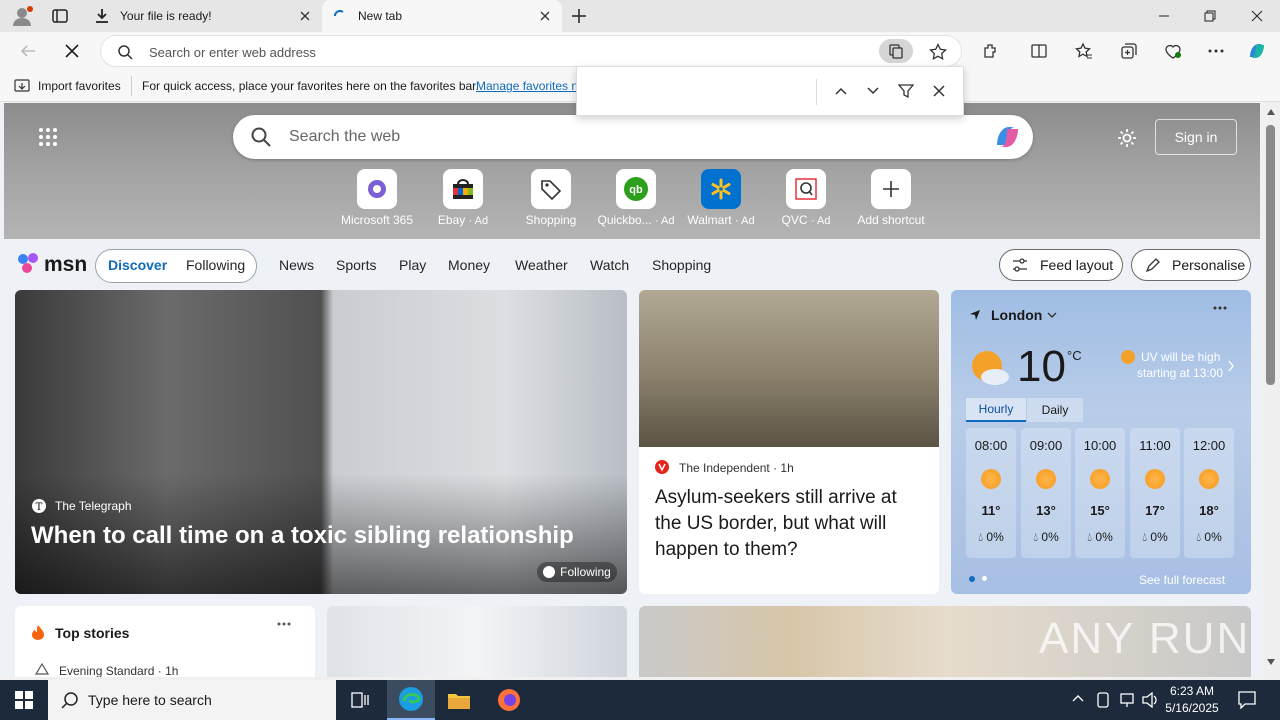 Image resolution: width=1280 pixels, height=720 pixels. I want to click on nav-sports: Sports, so click(356, 265).